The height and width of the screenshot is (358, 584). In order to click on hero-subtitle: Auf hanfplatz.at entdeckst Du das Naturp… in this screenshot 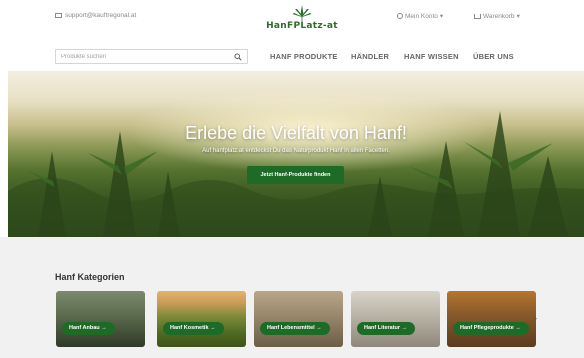, I will do `click(296, 151)`.